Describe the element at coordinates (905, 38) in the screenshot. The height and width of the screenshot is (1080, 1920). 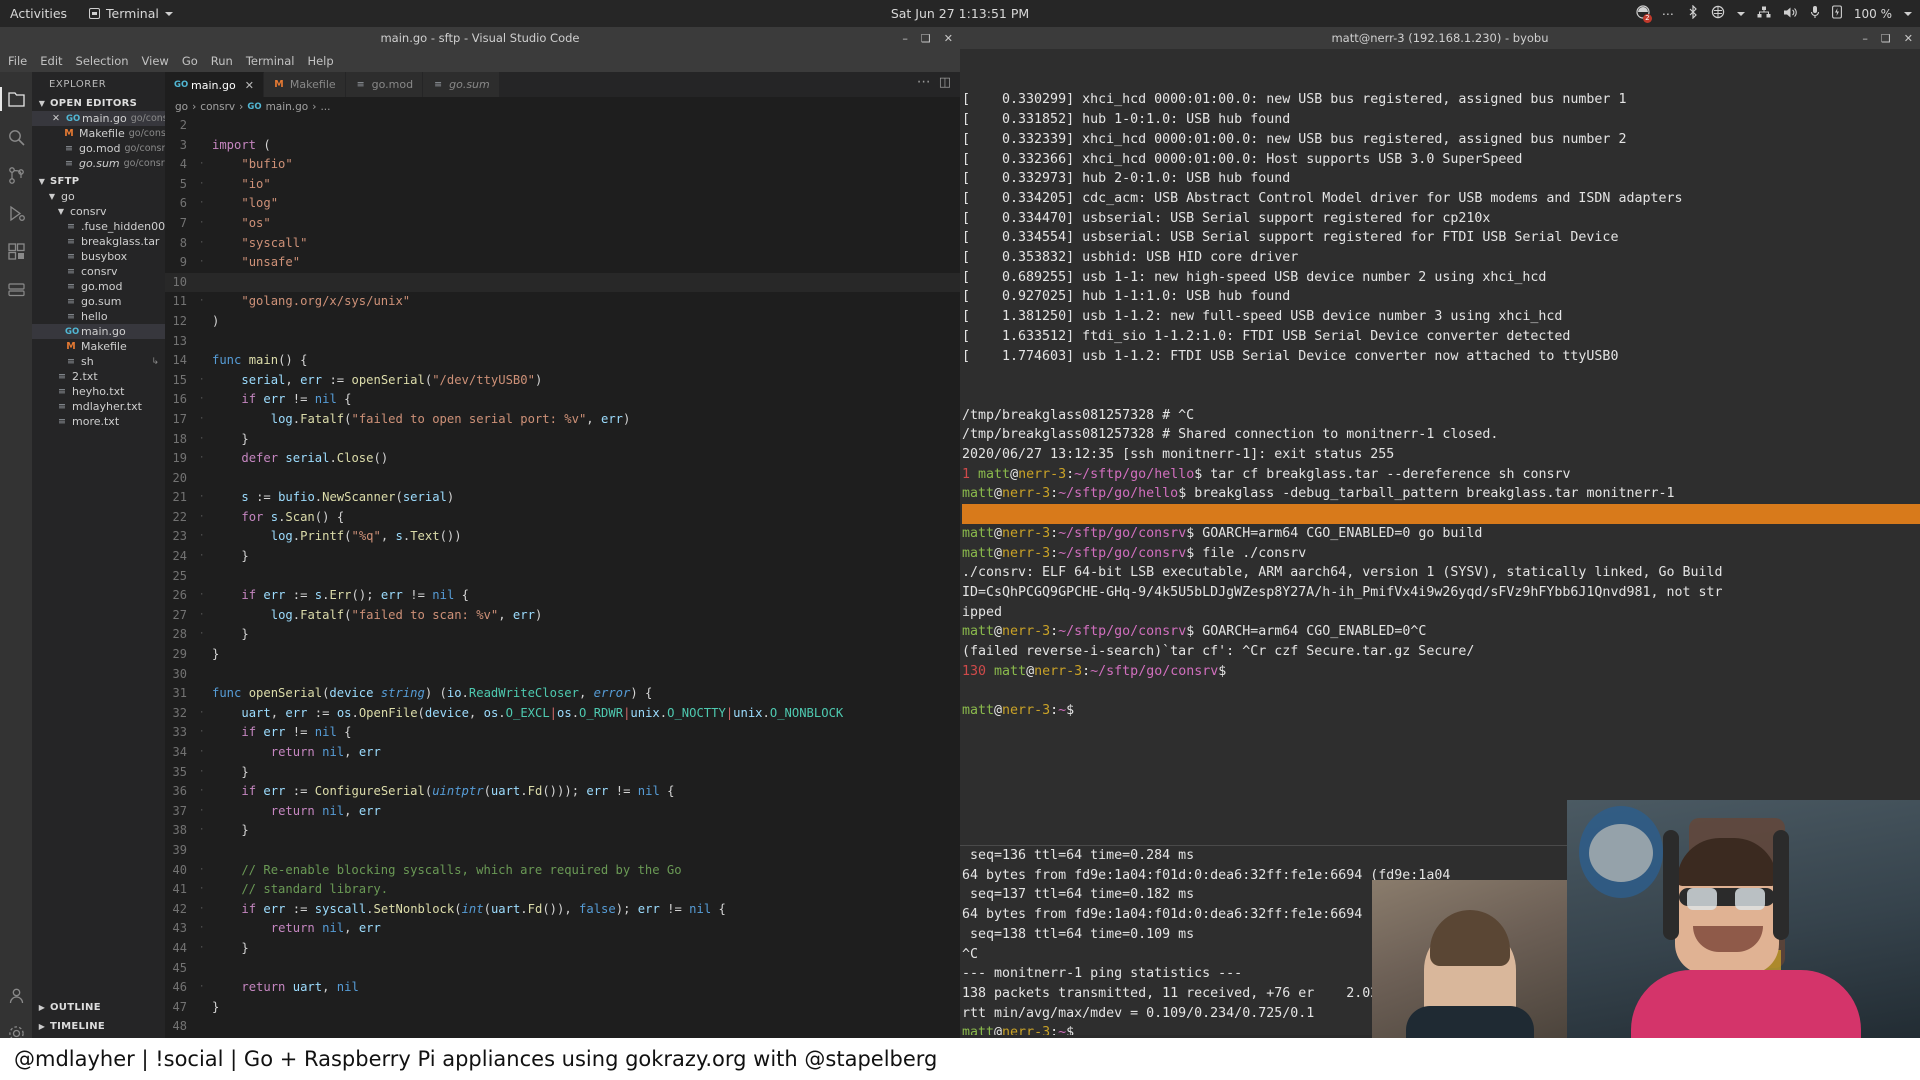
I see `minimize-button: –` at that location.